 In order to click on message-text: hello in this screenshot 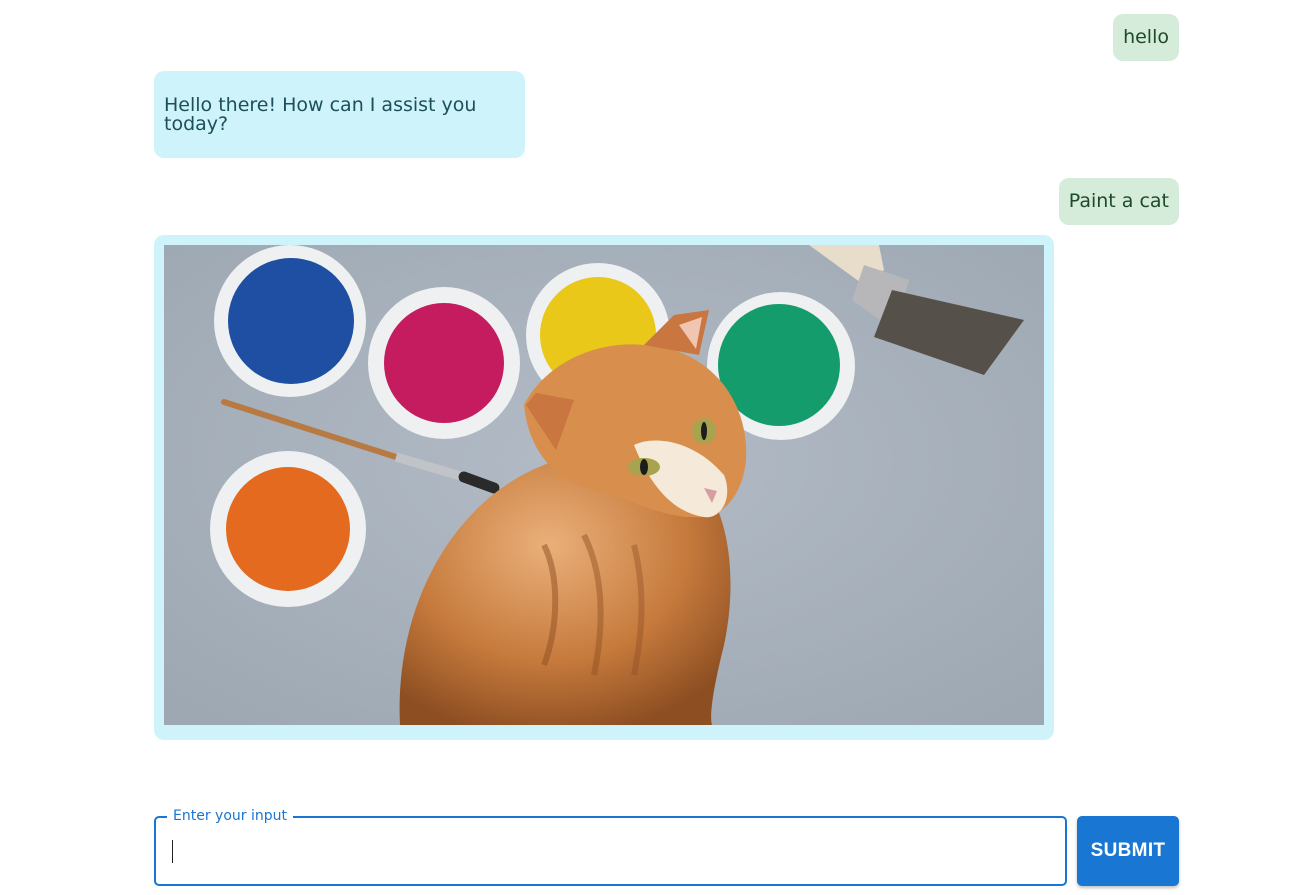, I will do `click(1146, 37)`.